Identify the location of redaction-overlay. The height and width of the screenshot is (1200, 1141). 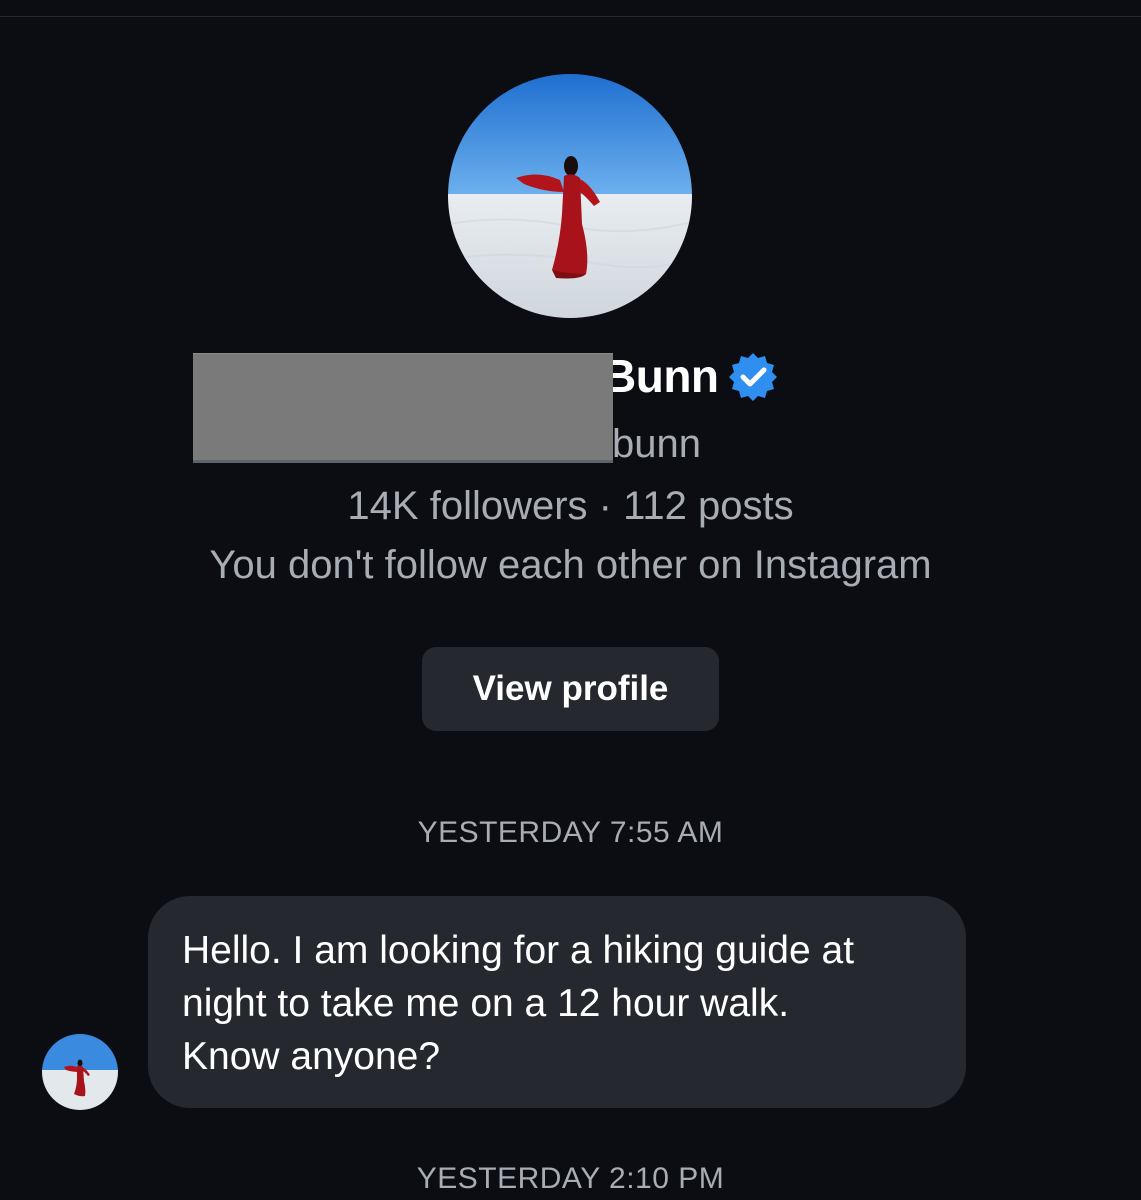
(403, 408).